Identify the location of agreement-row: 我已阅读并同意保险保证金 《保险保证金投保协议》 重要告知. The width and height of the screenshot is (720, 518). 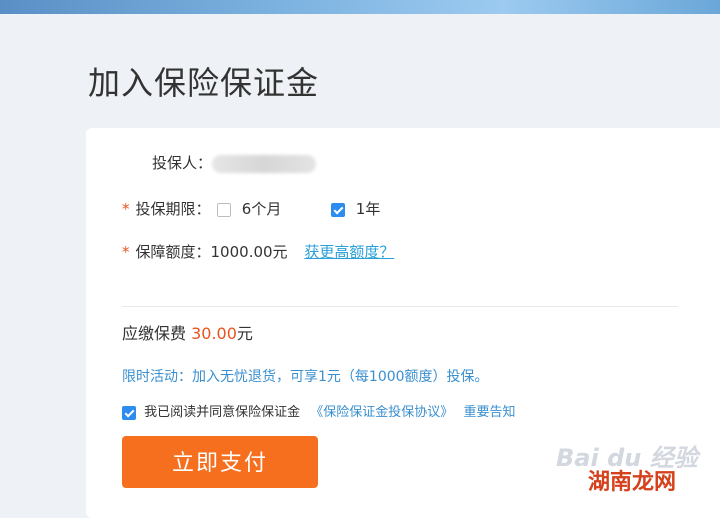
(318, 410).